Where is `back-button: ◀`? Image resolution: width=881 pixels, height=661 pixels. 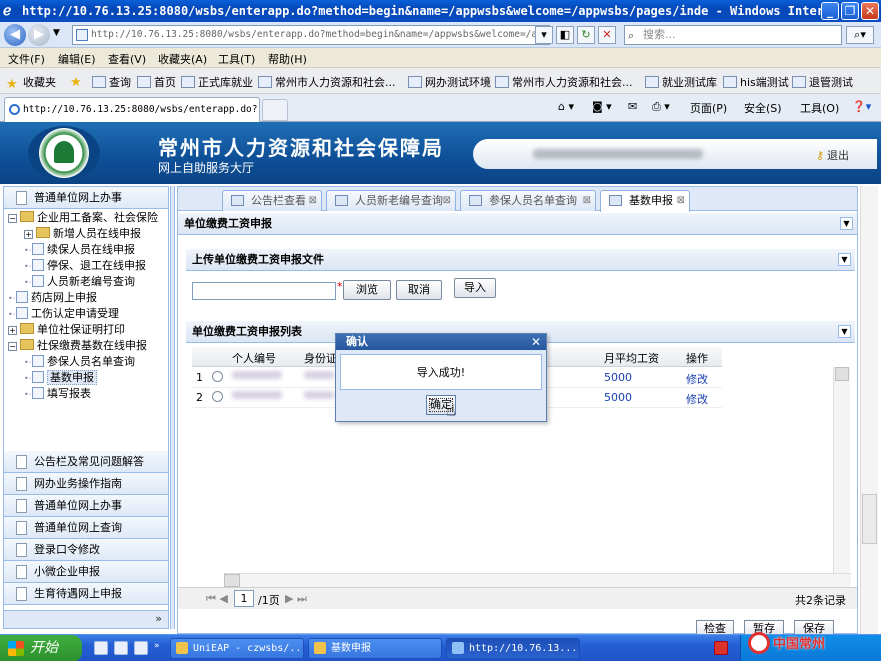 back-button: ◀ is located at coordinates (15, 35).